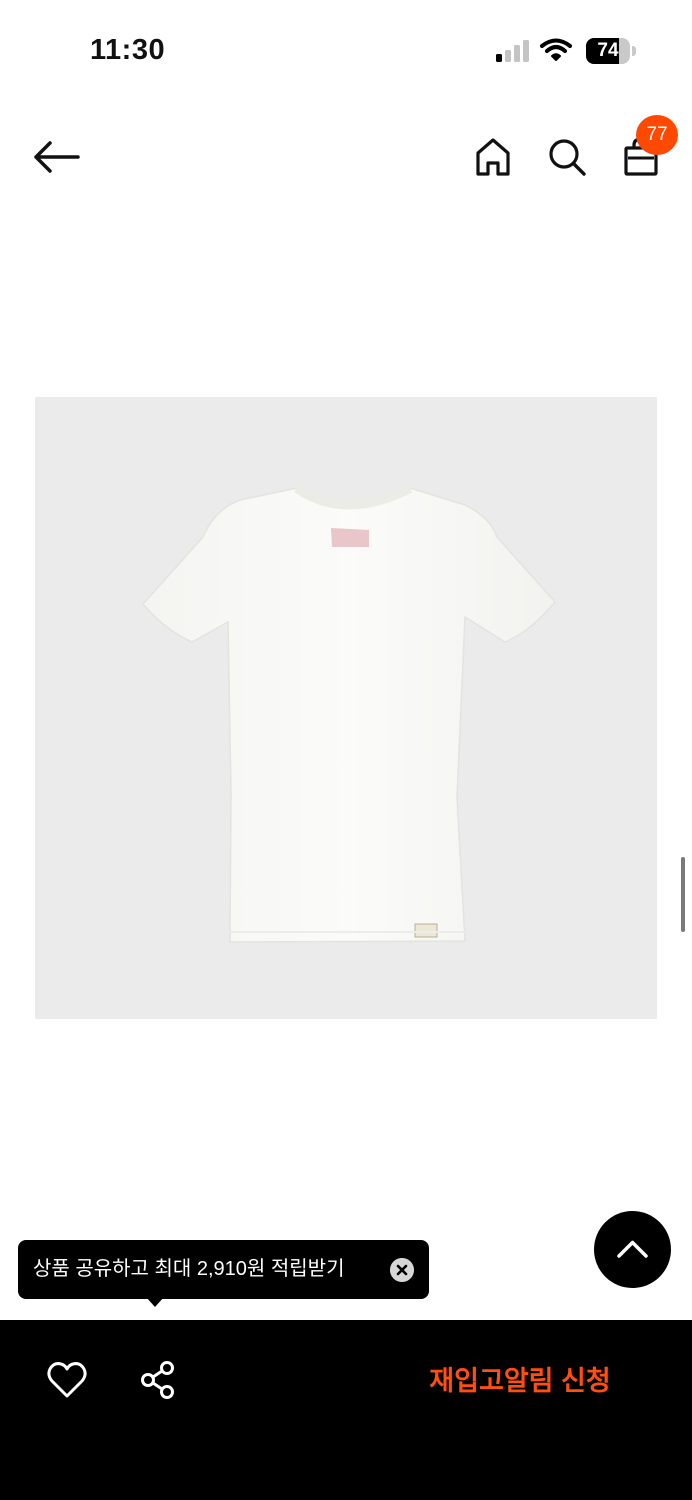  I want to click on scrollbar, so click(683, 894).